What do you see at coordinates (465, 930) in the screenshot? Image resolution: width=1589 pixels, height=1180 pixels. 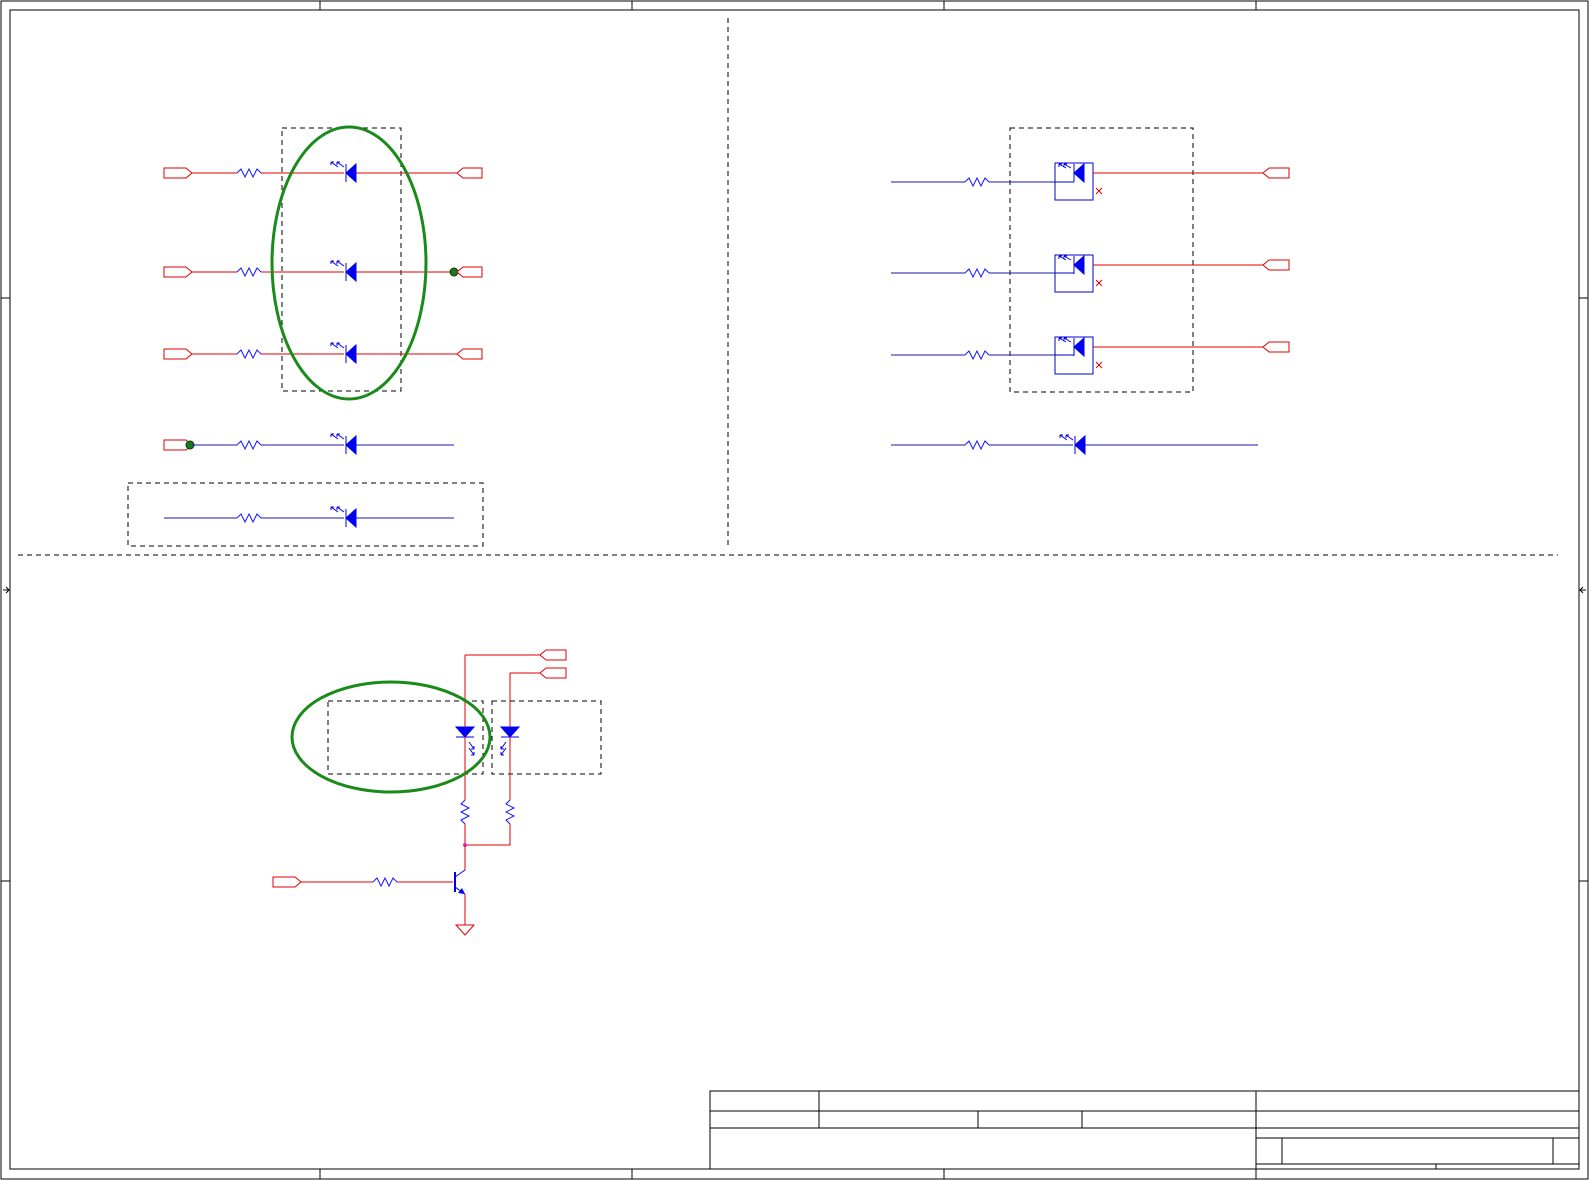 I see `ground-icon` at bounding box center [465, 930].